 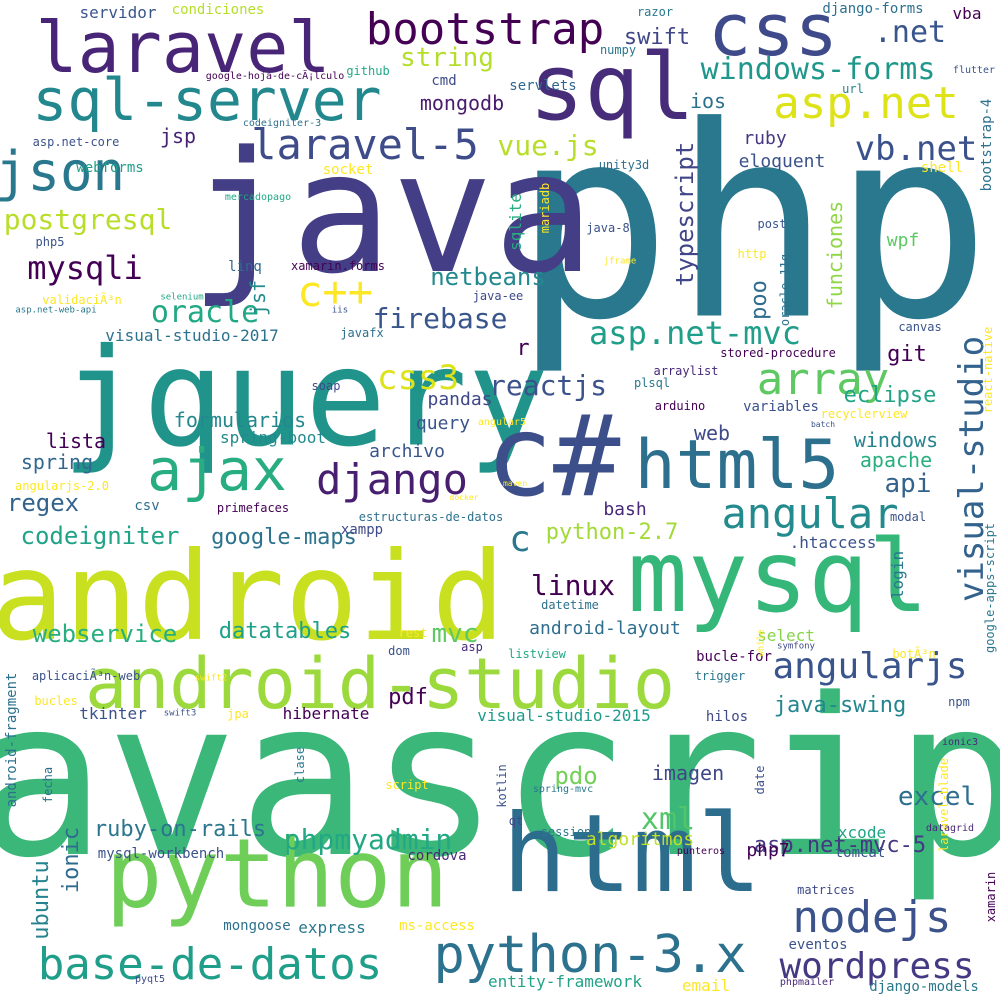 What do you see at coordinates (566, 832) in the screenshot?
I see `cloud-word: session` at bounding box center [566, 832].